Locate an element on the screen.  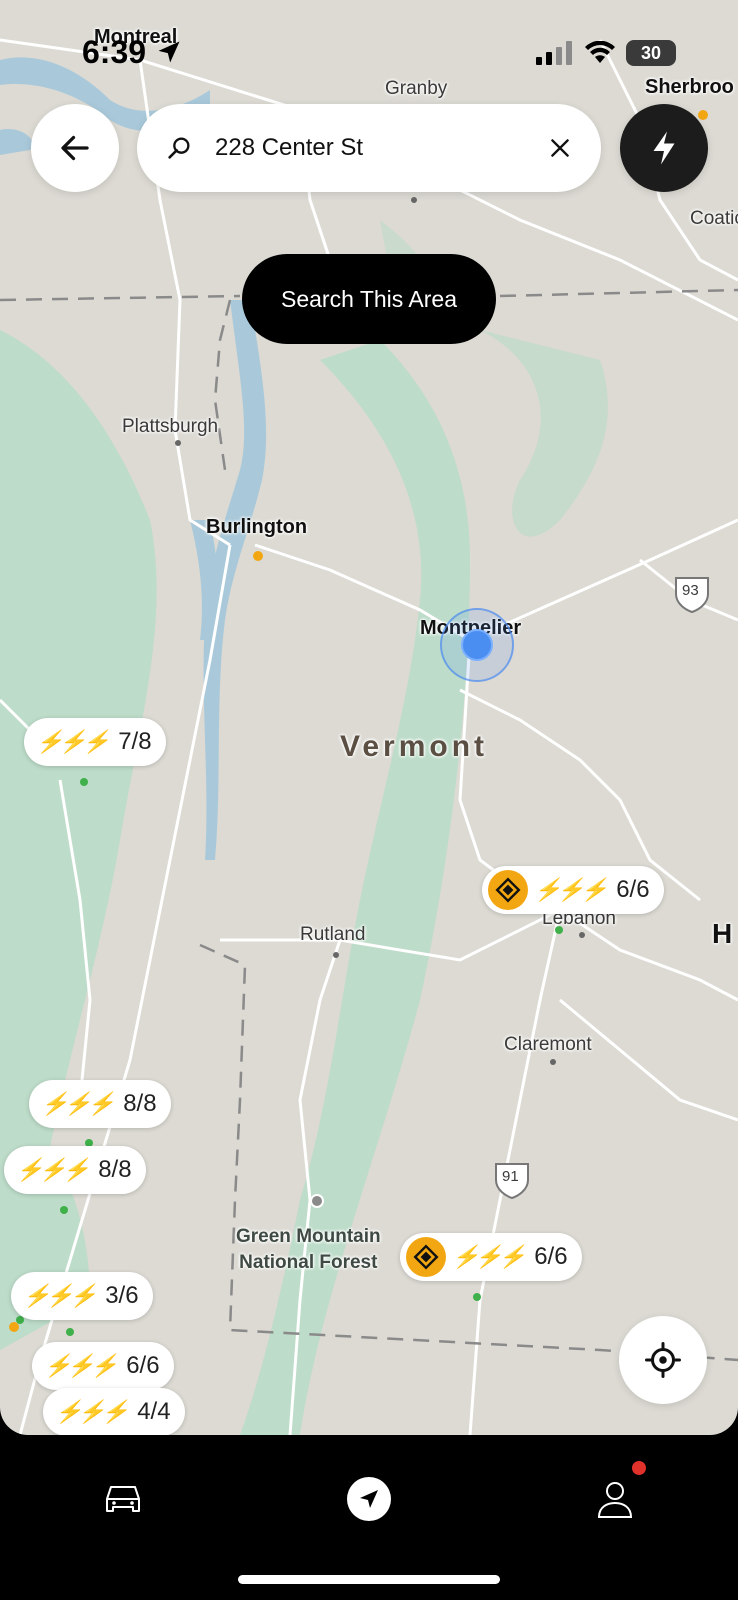
locate-icon is located at coordinates (663, 1360).